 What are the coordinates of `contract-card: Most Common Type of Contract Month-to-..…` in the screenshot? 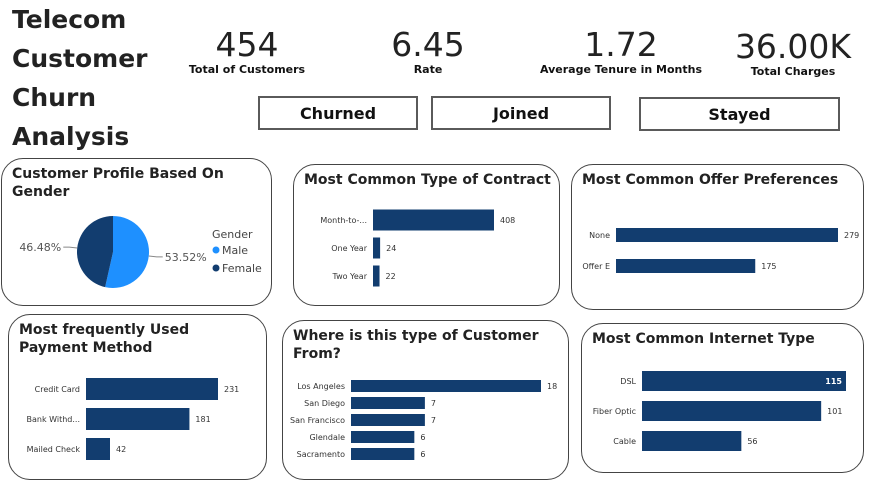 It's located at (426, 235).